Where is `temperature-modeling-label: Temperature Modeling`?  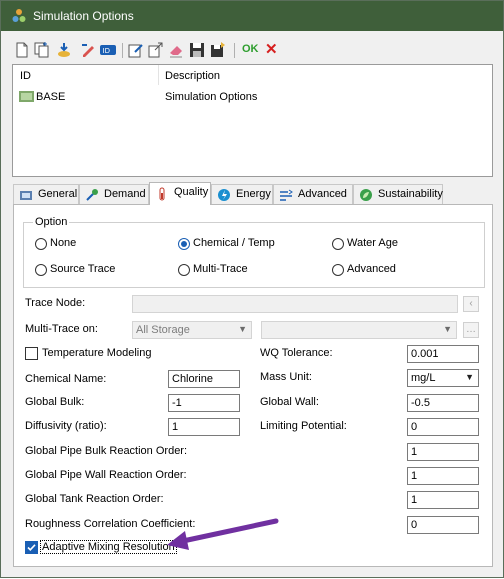 temperature-modeling-label: Temperature Modeling is located at coordinates (96, 353).